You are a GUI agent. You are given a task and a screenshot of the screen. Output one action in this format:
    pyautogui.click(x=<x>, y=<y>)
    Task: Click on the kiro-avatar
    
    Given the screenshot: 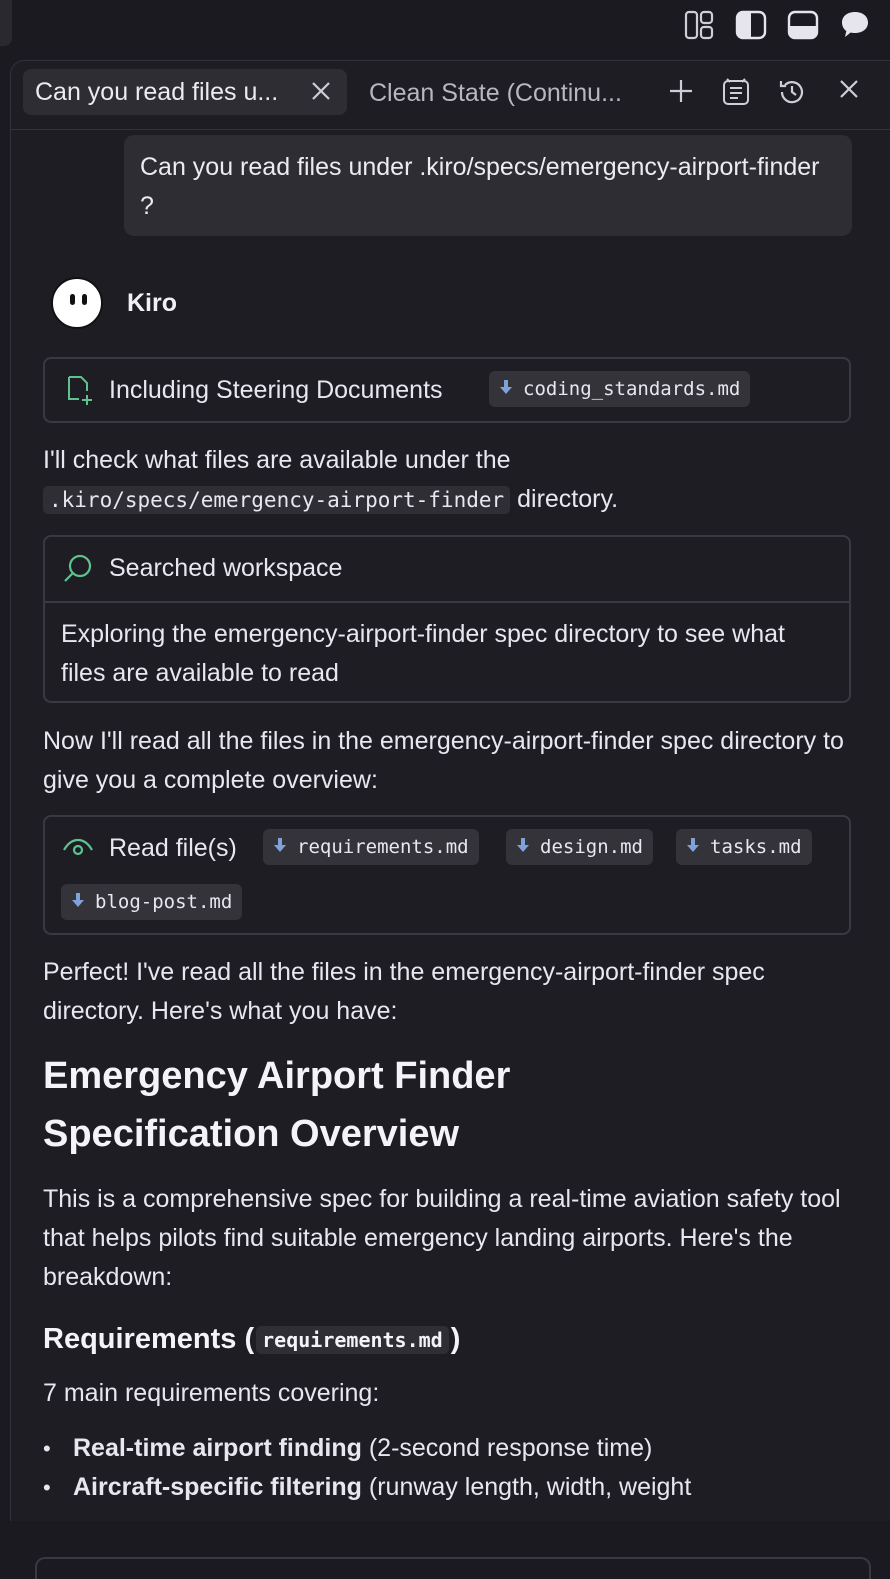 What is the action you would take?
    pyautogui.click(x=77, y=303)
    